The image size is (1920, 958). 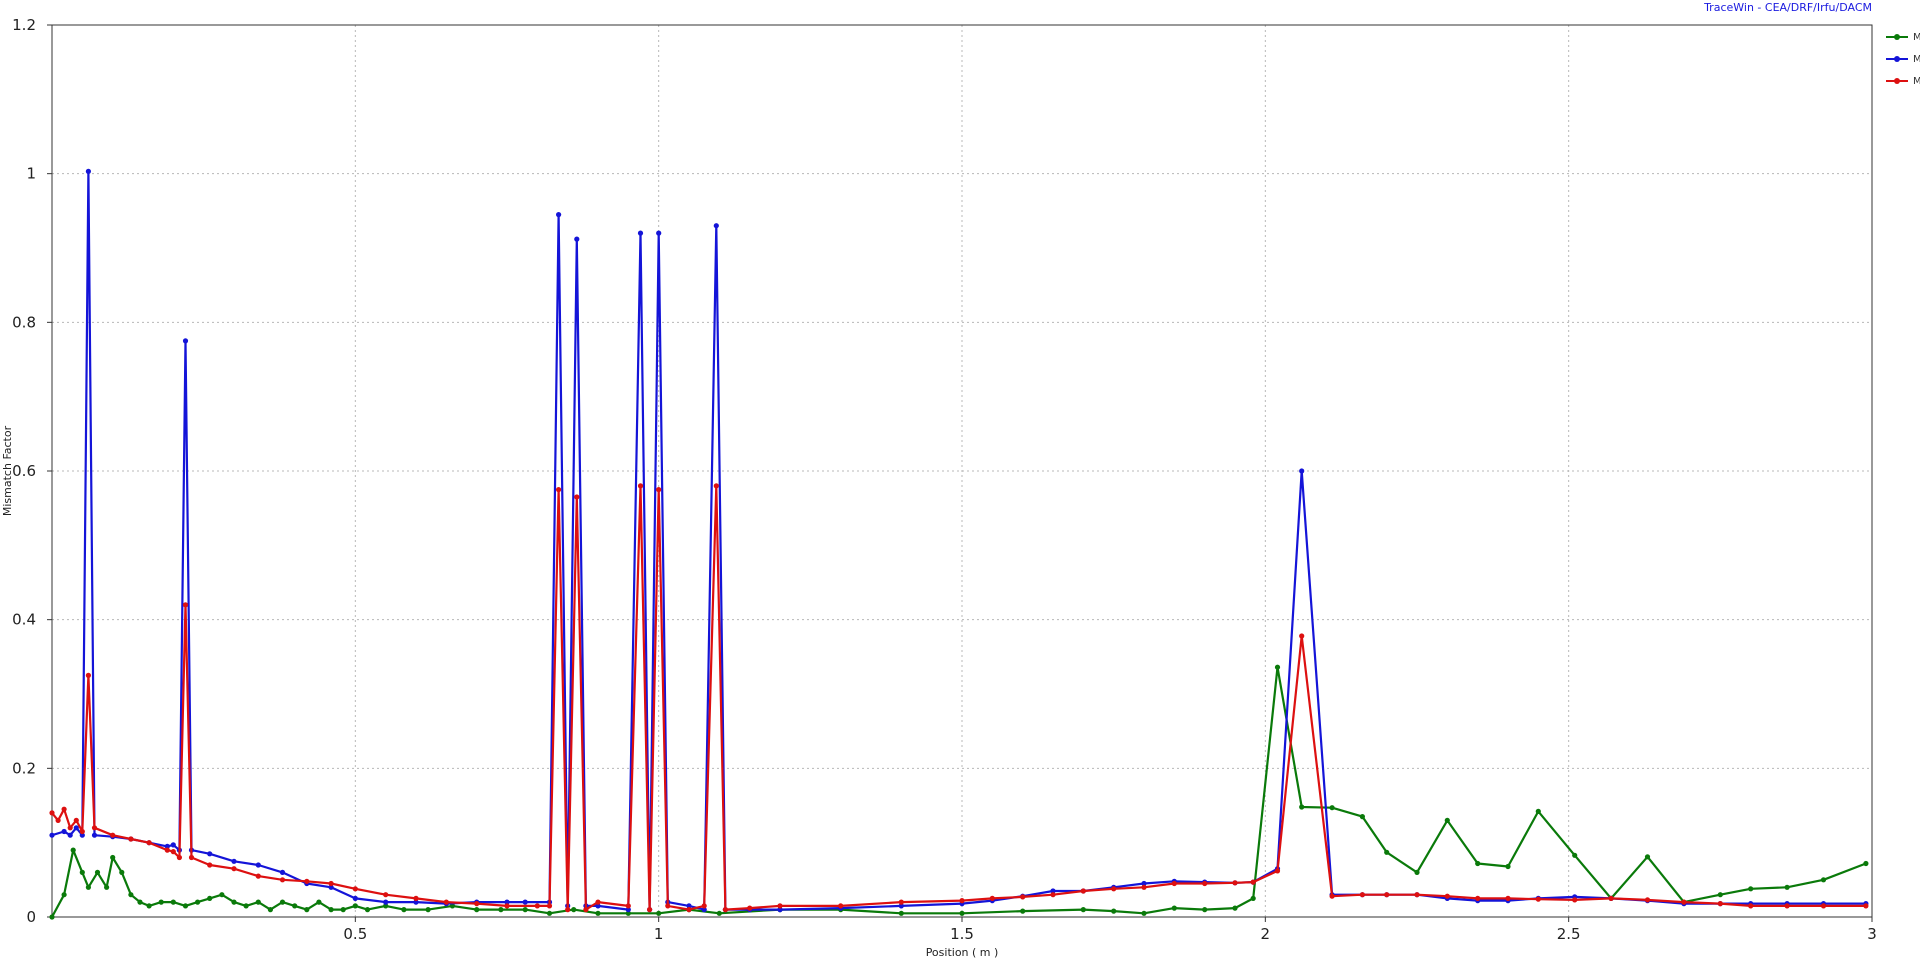 I want to click on legend-item-my: My, so click(x=1903, y=59).